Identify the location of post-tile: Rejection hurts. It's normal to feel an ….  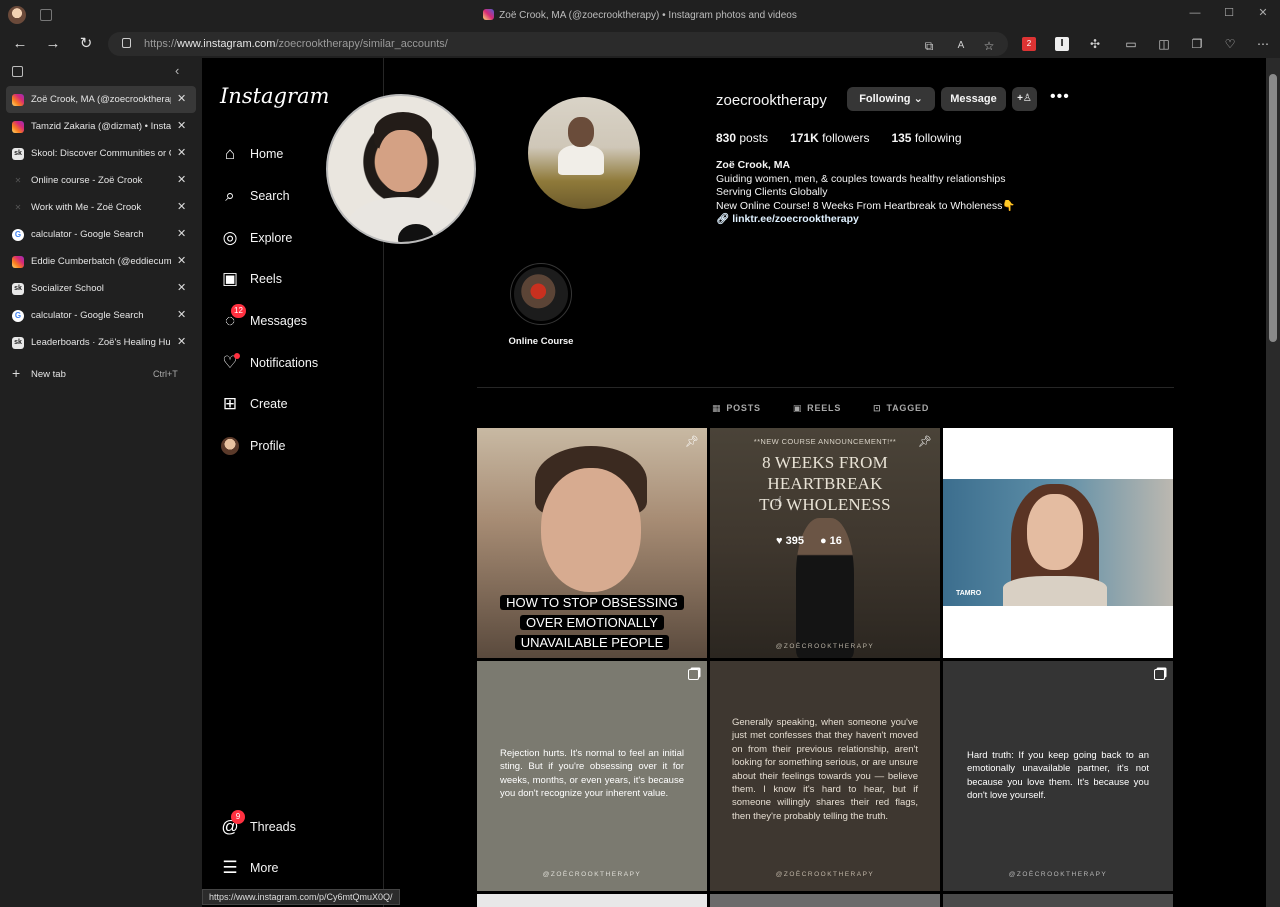
(592, 776).